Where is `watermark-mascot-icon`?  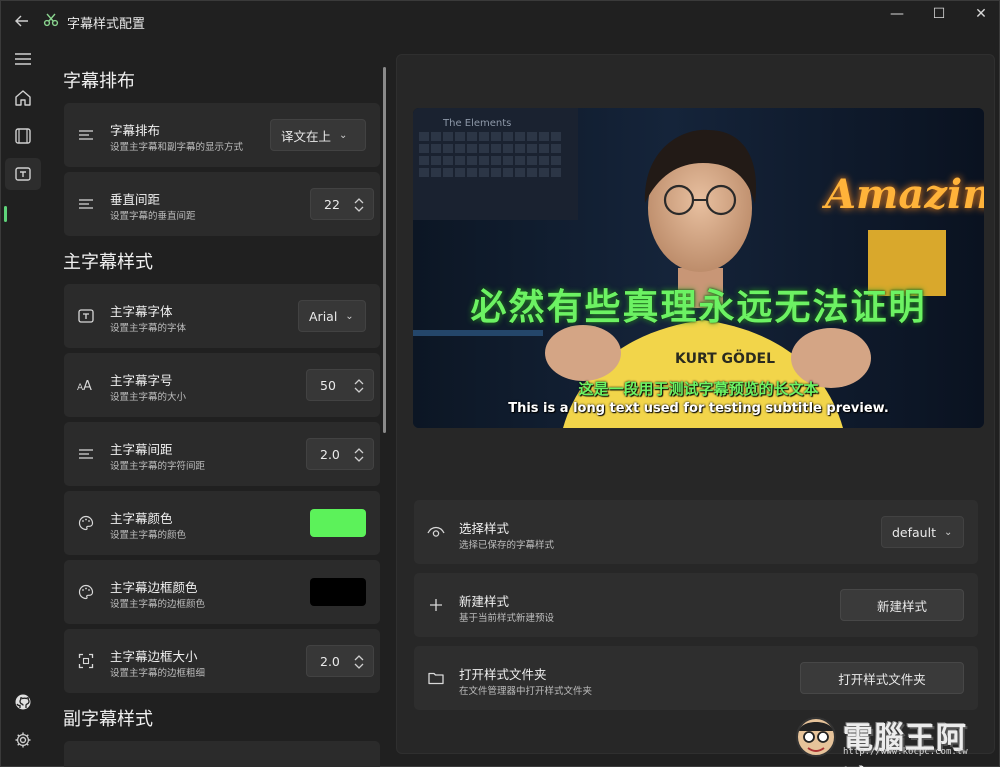 watermark-mascot-icon is located at coordinates (816, 737).